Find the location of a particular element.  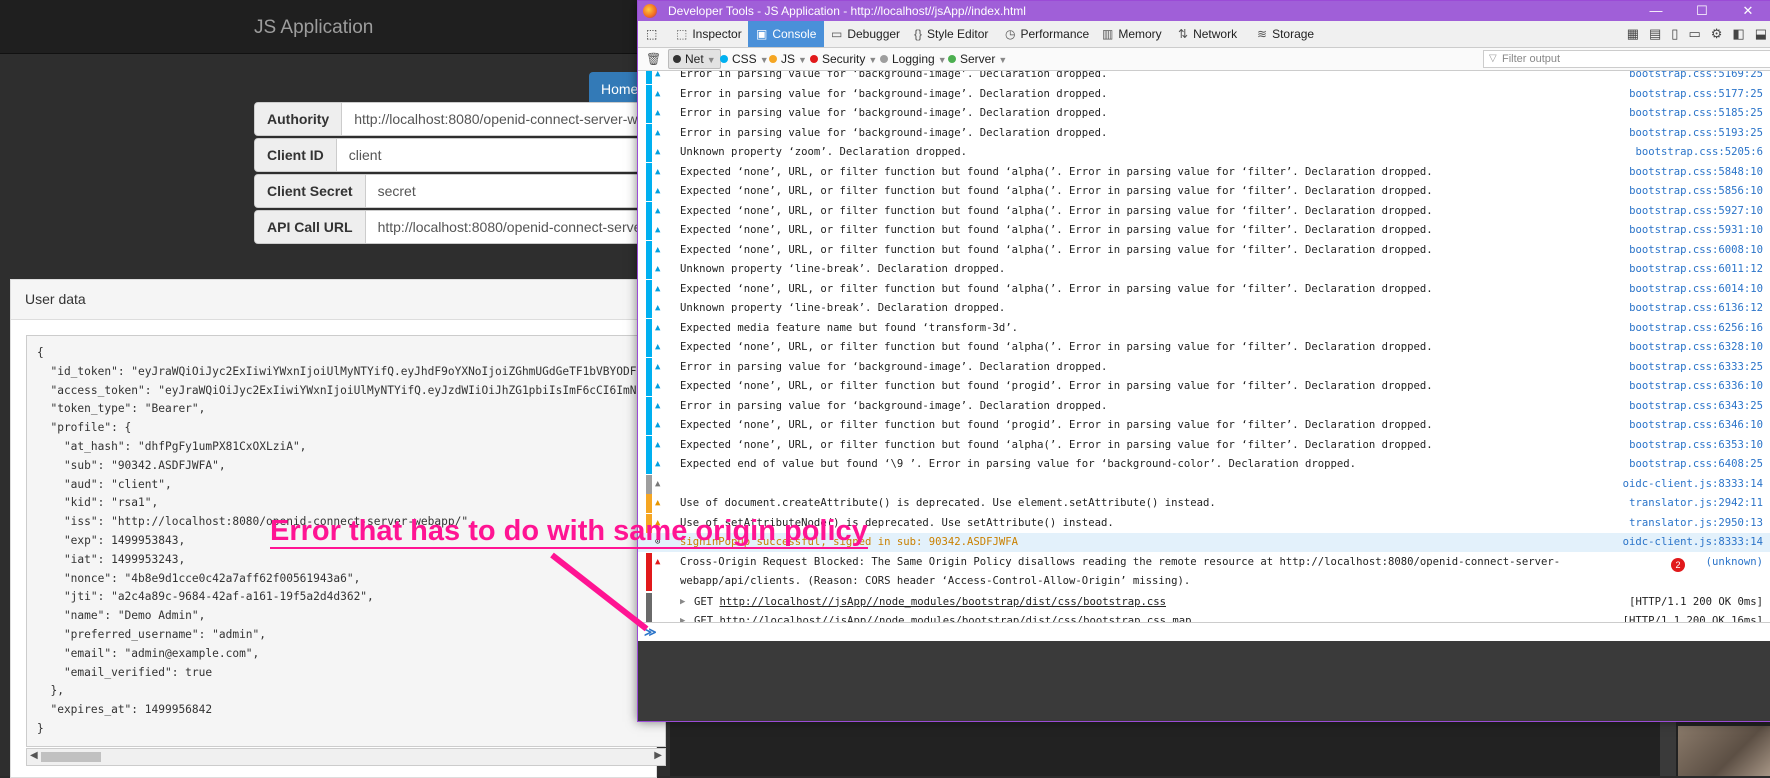

console-command-line: ≫ is located at coordinates (1204, 631).